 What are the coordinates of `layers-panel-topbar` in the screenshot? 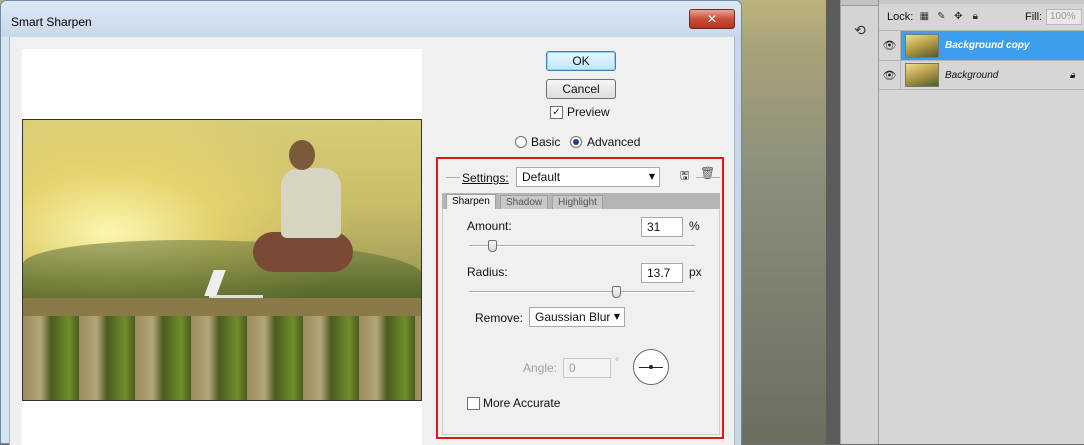 It's located at (981, 2).